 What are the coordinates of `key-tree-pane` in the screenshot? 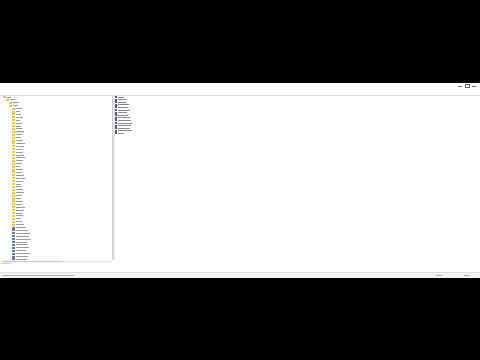 It's located at (56, 177).